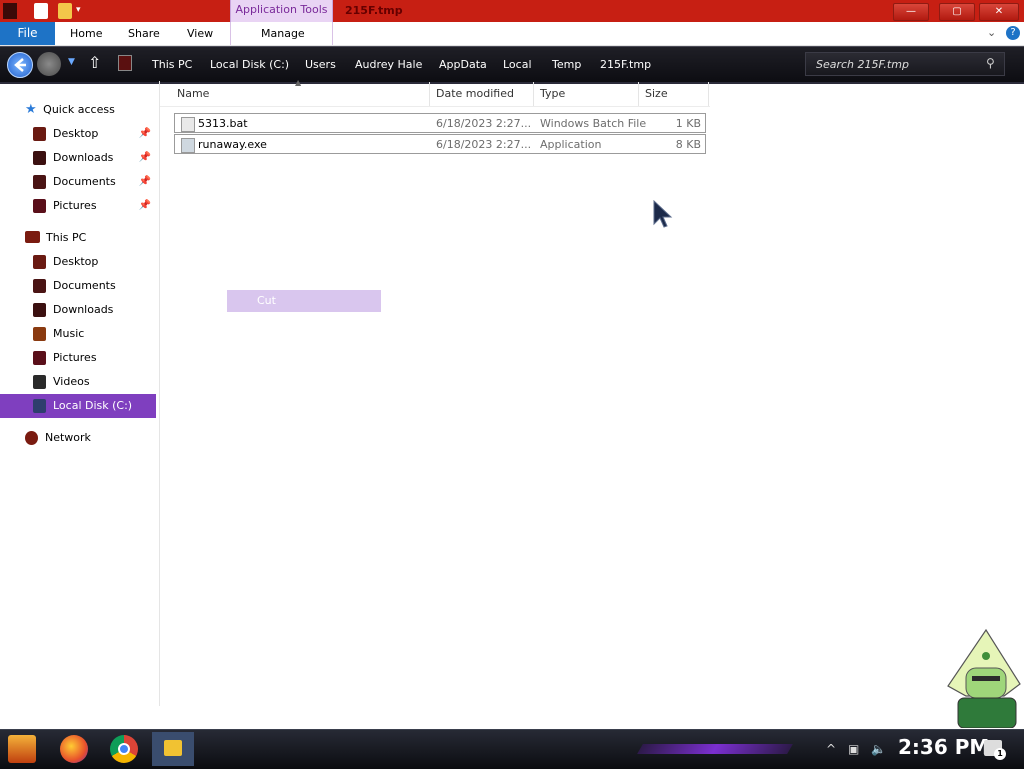 This screenshot has height=769, width=1024. I want to click on column-header-size: Size, so click(674, 94).